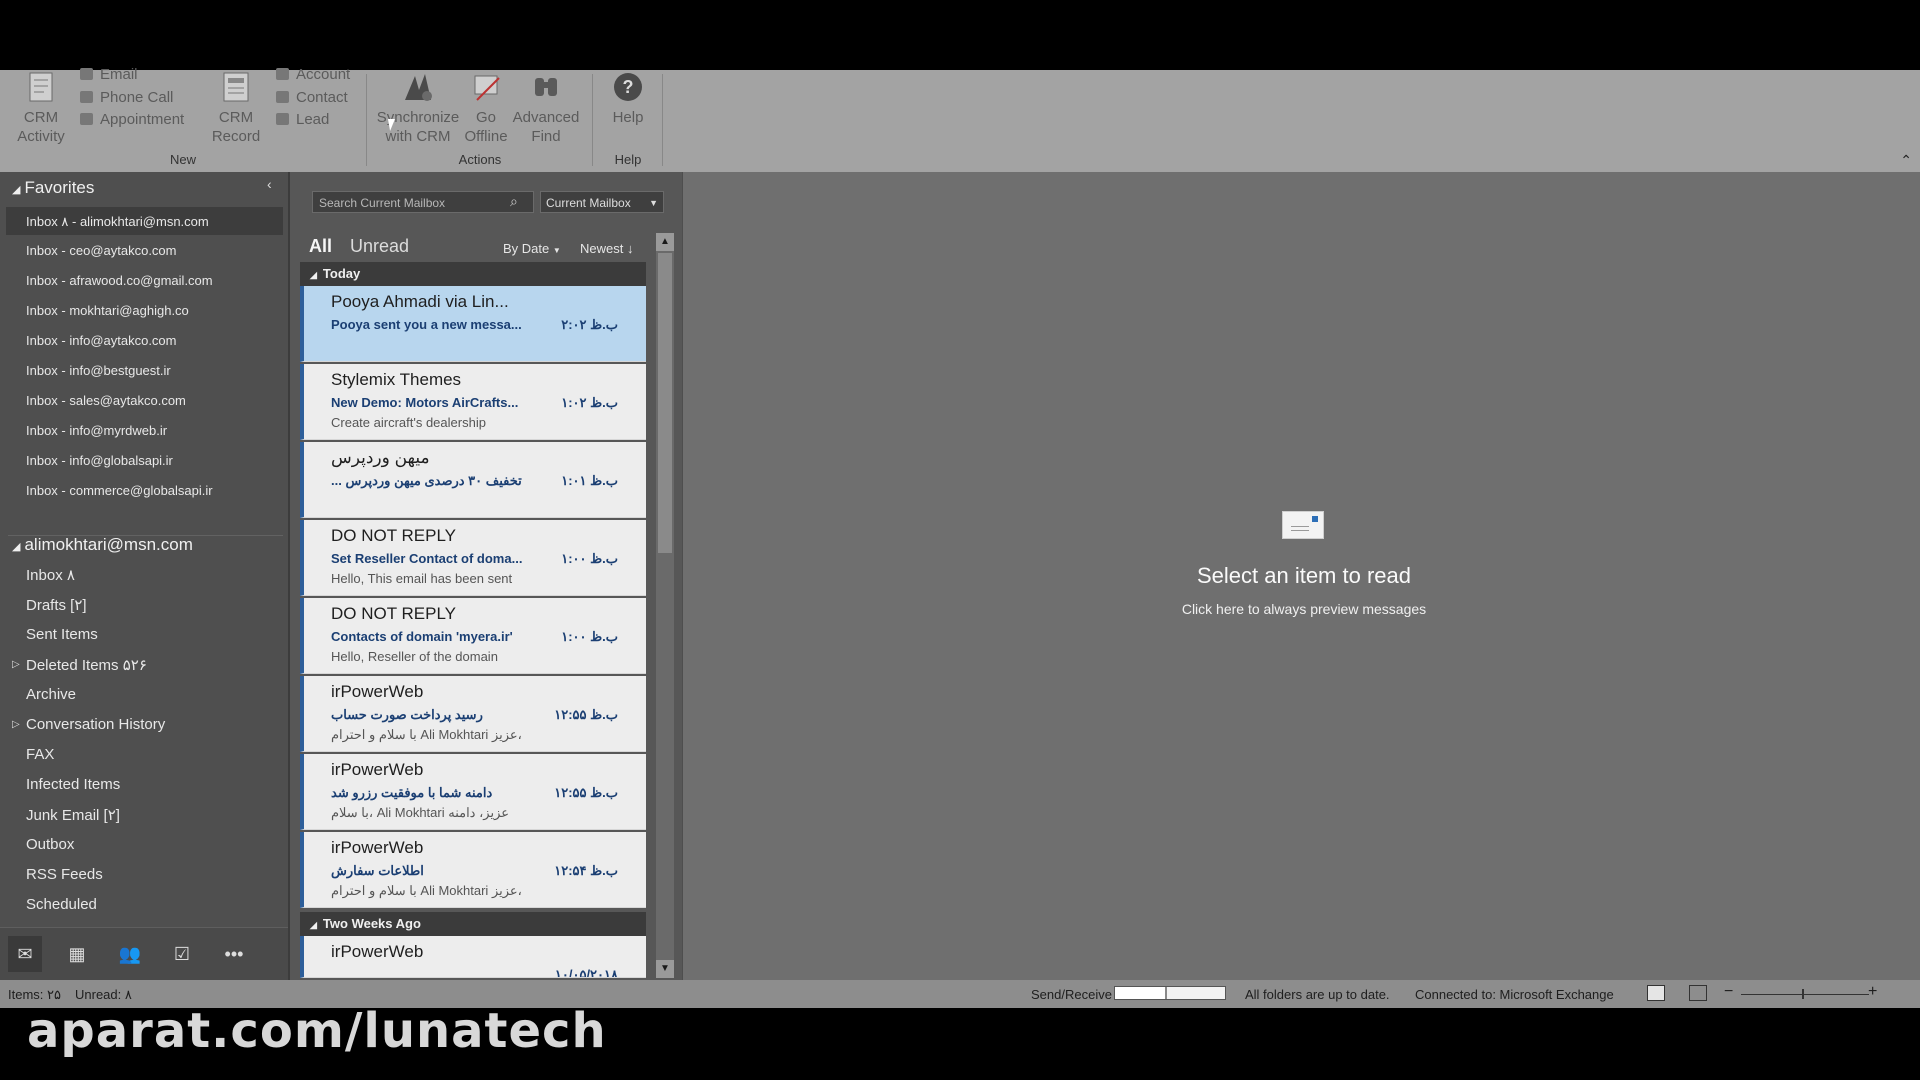 This screenshot has width=1920, height=1080. I want to click on sort-order-toggle: Newest ↓, so click(606, 248).